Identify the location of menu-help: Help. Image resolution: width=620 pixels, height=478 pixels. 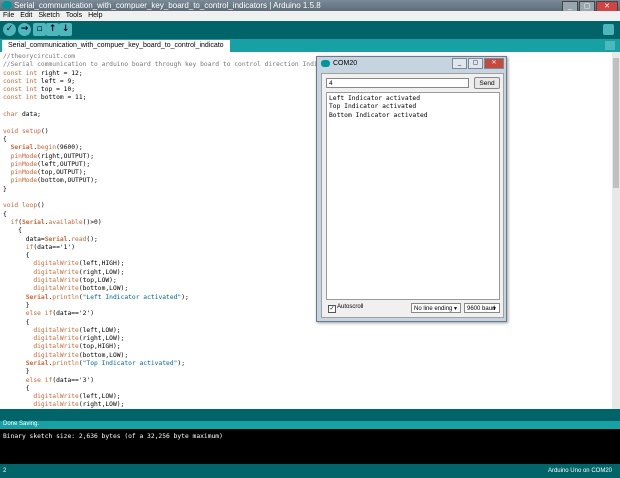
(95, 15).